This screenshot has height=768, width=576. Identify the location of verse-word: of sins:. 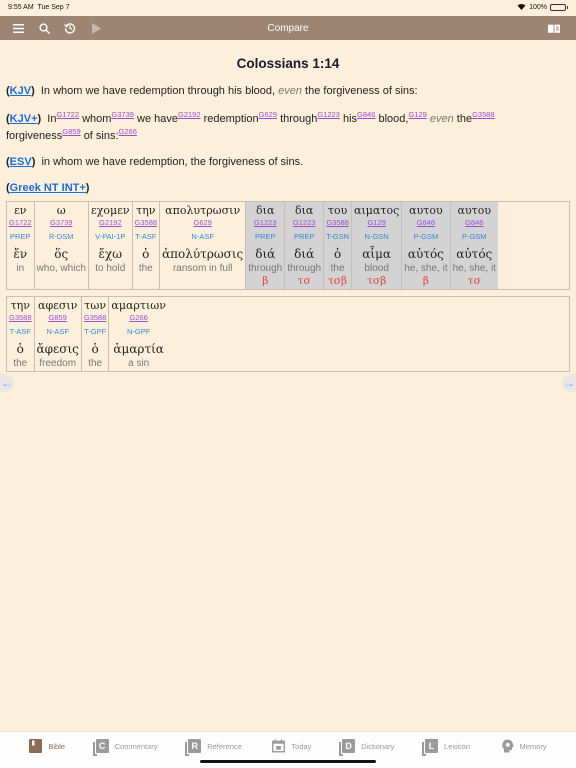
(101, 136).